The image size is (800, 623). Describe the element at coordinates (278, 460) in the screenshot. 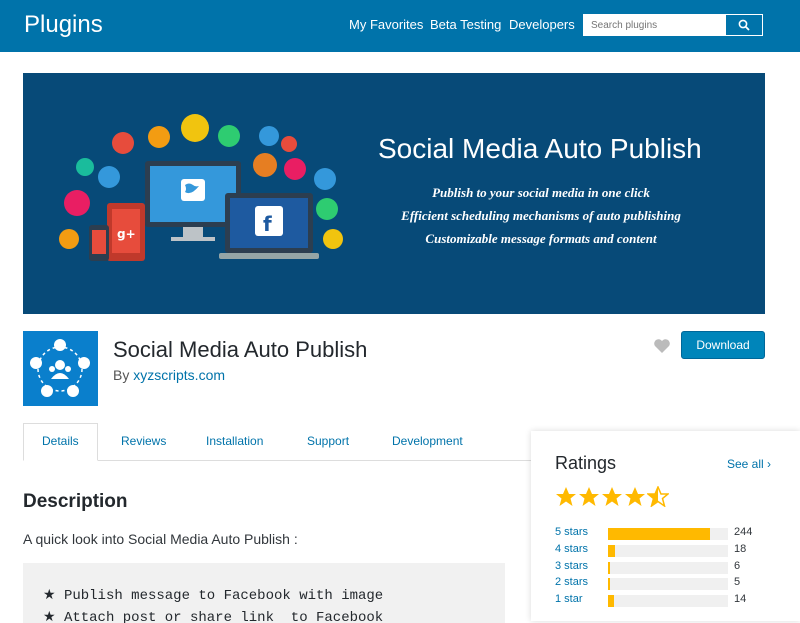

I see `tabs-divider` at that location.